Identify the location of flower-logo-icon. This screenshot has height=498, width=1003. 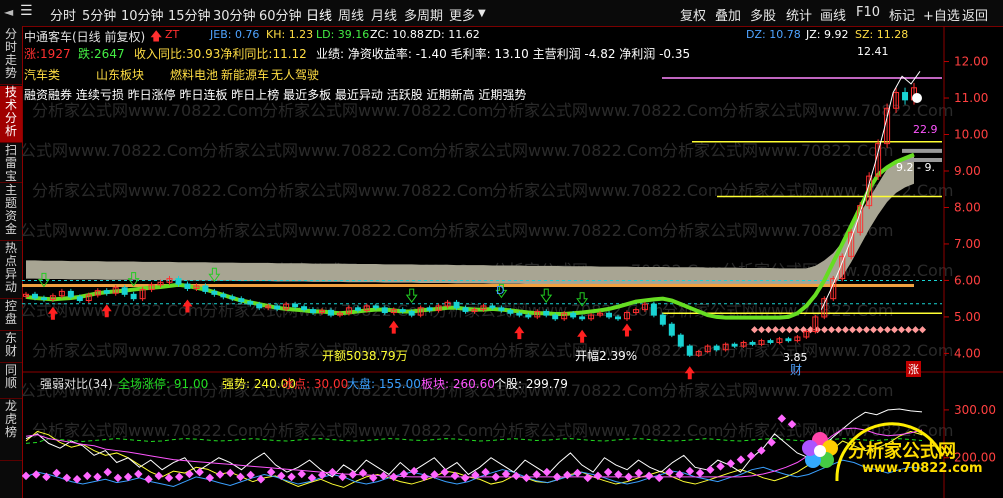
(820, 450).